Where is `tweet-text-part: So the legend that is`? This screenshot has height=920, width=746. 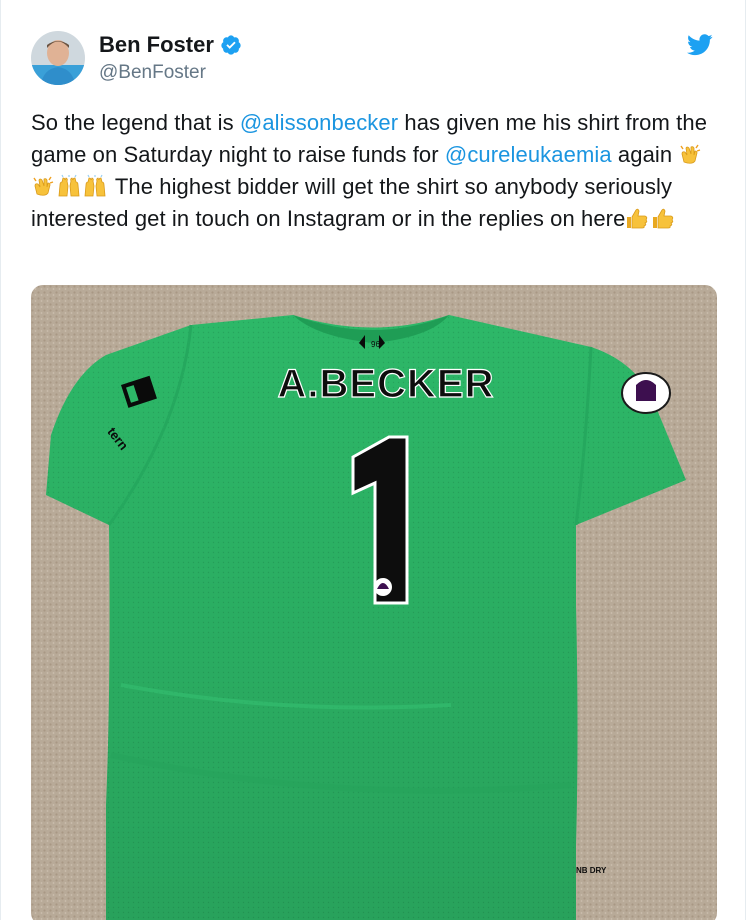 tweet-text-part: So the legend that is is located at coordinates (135, 122).